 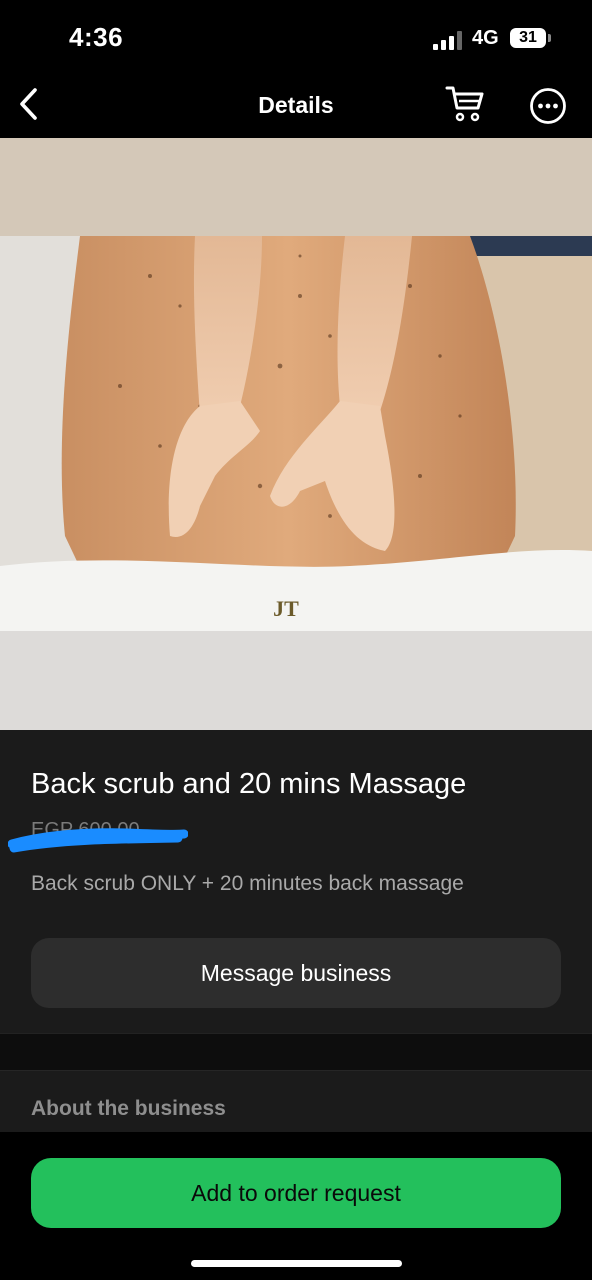 I want to click on cart-icon, so click(x=464, y=104).